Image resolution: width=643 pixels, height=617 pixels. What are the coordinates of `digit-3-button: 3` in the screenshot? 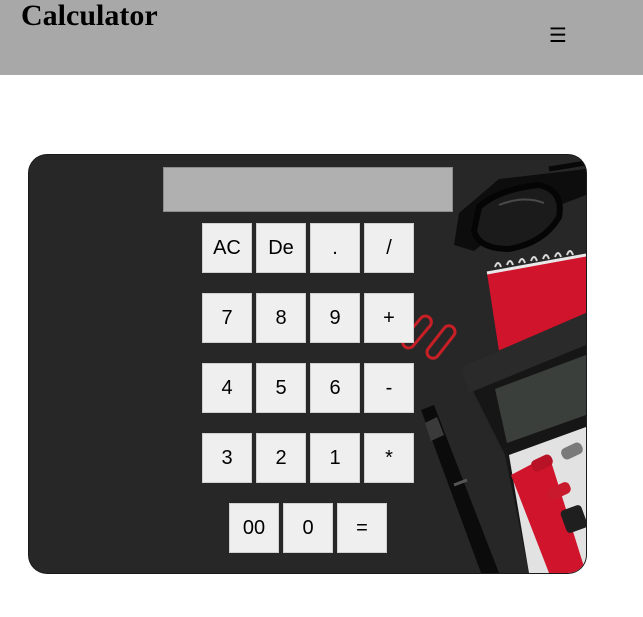 It's located at (227, 458).